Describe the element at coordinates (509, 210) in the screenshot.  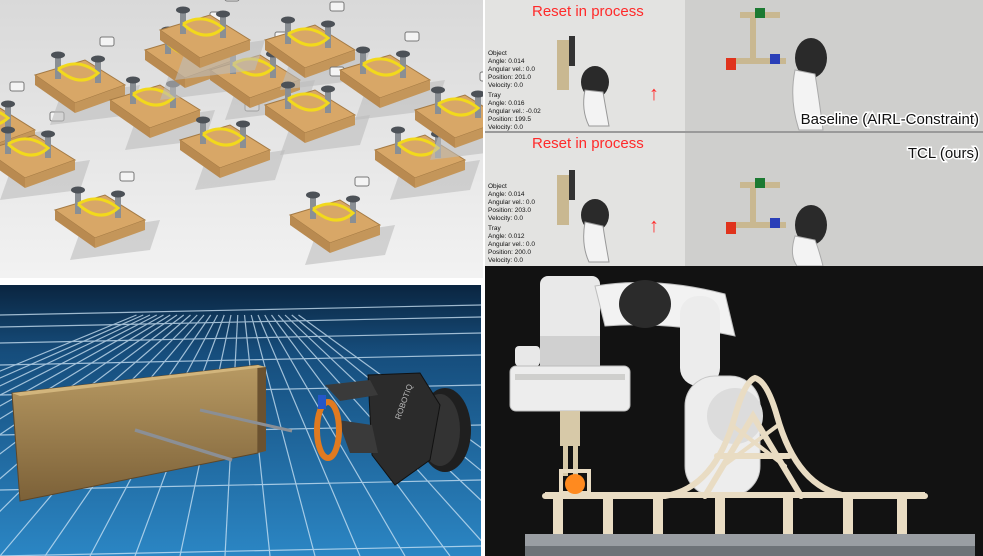
I see `object-line-bottom: Position: 203.0` at that location.